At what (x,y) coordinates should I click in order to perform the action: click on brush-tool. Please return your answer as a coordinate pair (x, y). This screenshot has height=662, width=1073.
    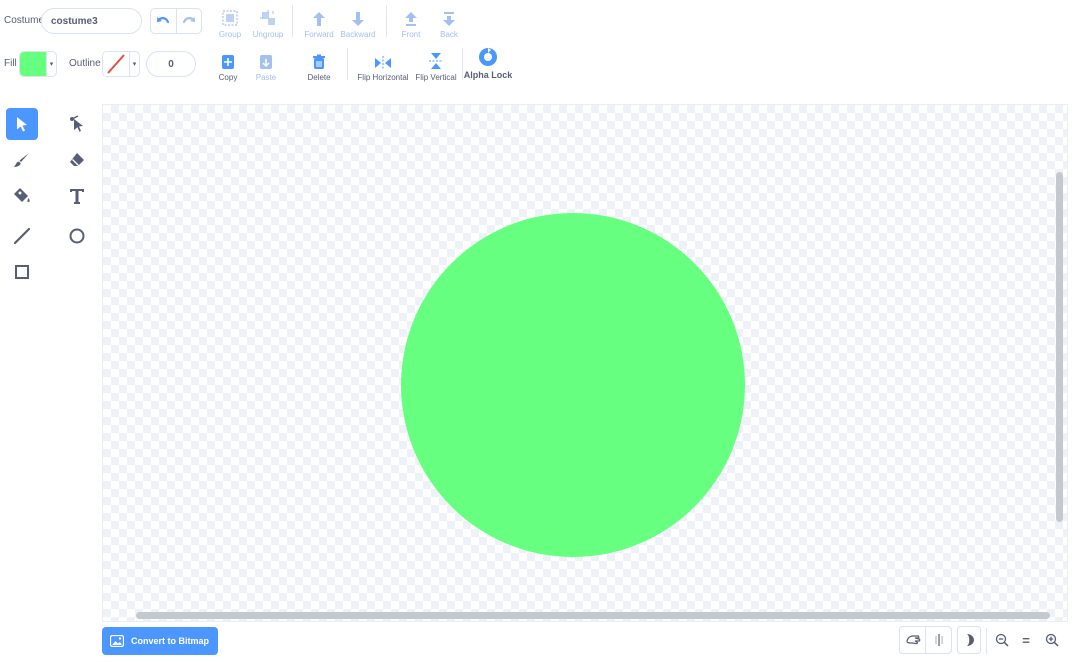
    Looking at the image, I should click on (22, 160).